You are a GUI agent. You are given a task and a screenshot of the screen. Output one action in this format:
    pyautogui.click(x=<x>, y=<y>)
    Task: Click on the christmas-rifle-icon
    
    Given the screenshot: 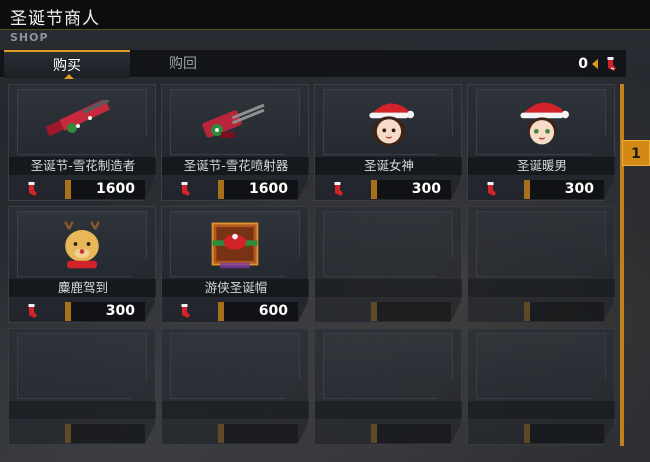 What is the action you would take?
    pyautogui.click(x=77, y=118)
    